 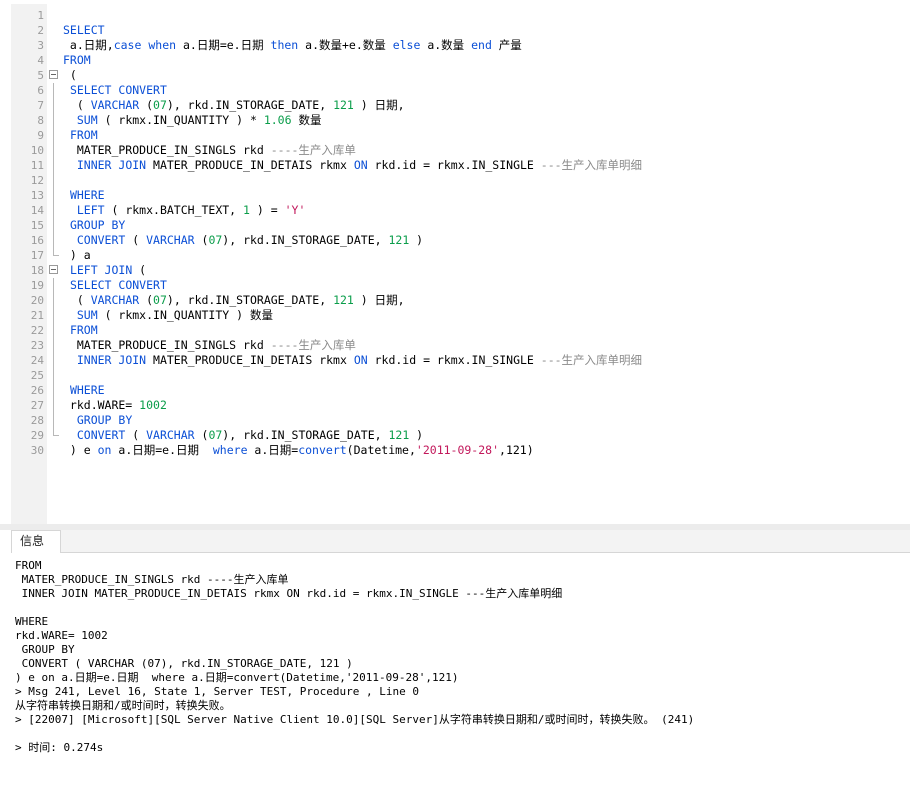 I want to click on sql-text: a.数量+e.数量, so click(x=345, y=45).